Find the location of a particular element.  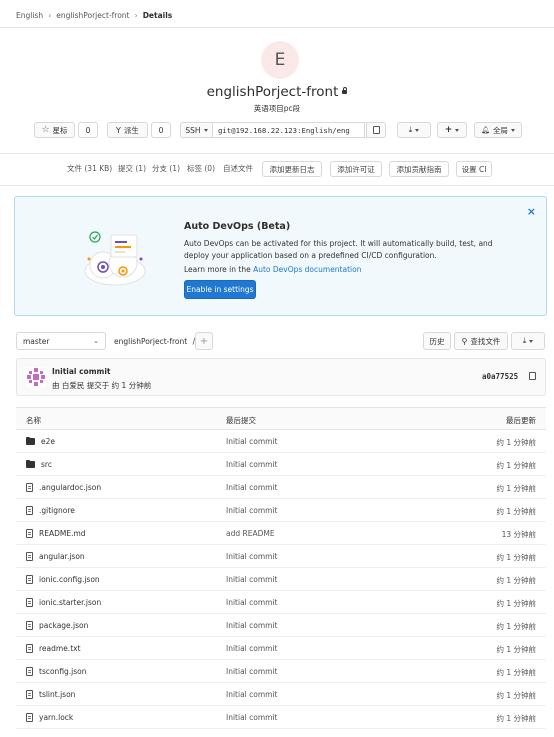

file-name: tslint.json is located at coordinates (57, 694).